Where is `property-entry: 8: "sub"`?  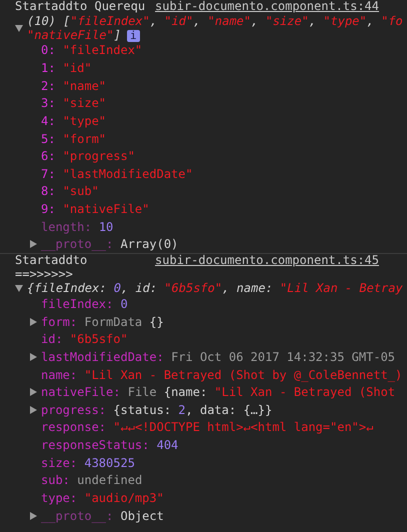
property-entry: 8: "sub" is located at coordinates (70, 191).